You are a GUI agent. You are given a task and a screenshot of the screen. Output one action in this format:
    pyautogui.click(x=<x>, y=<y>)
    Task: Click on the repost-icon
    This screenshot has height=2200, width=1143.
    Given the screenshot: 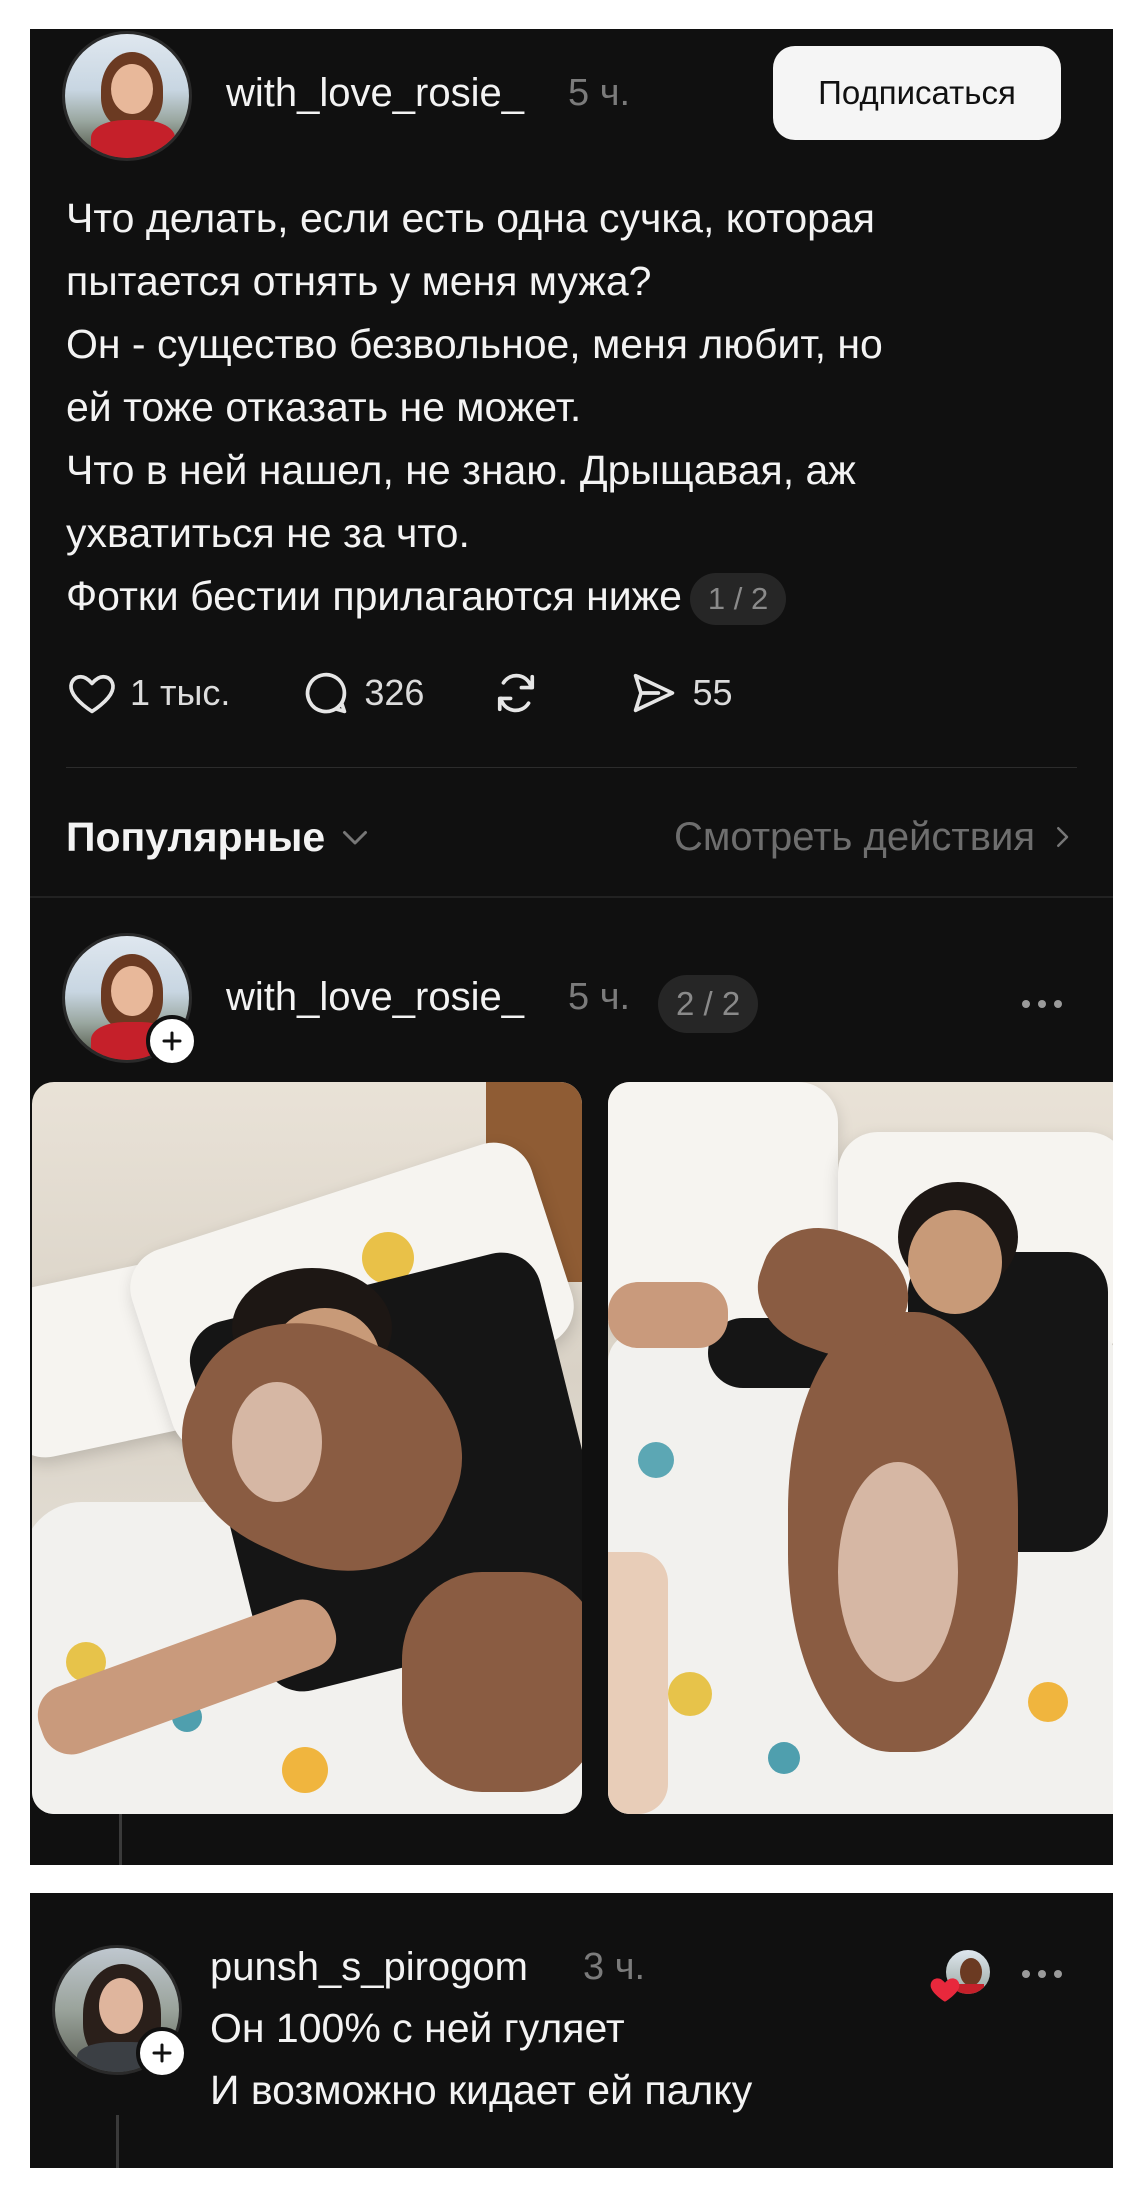 What is the action you would take?
    pyautogui.click(x=516, y=693)
    